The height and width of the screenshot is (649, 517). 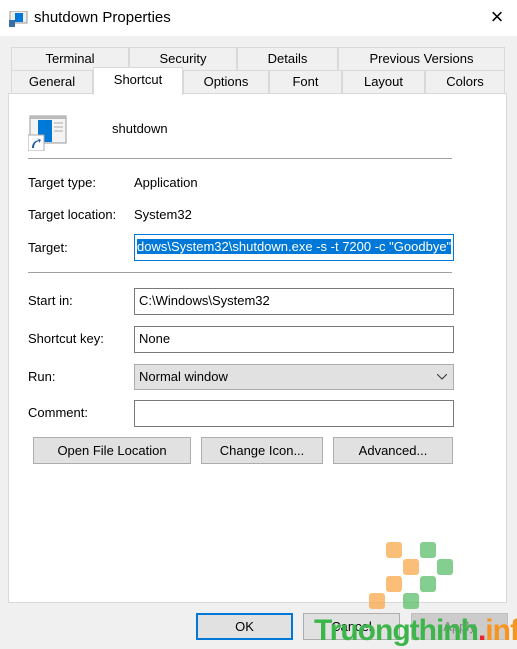 I want to click on shortcut-name: shutdown, so click(x=140, y=128).